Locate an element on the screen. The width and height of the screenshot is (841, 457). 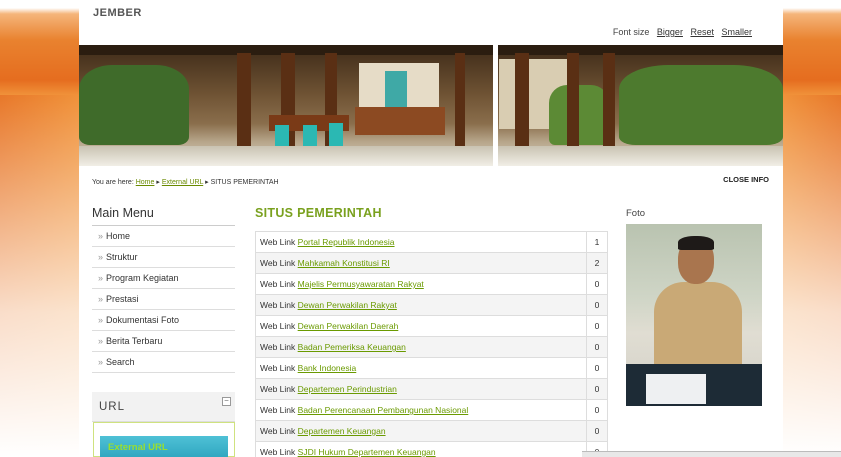
close-info-button: CLOSE INFO is located at coordinates (746, 179).